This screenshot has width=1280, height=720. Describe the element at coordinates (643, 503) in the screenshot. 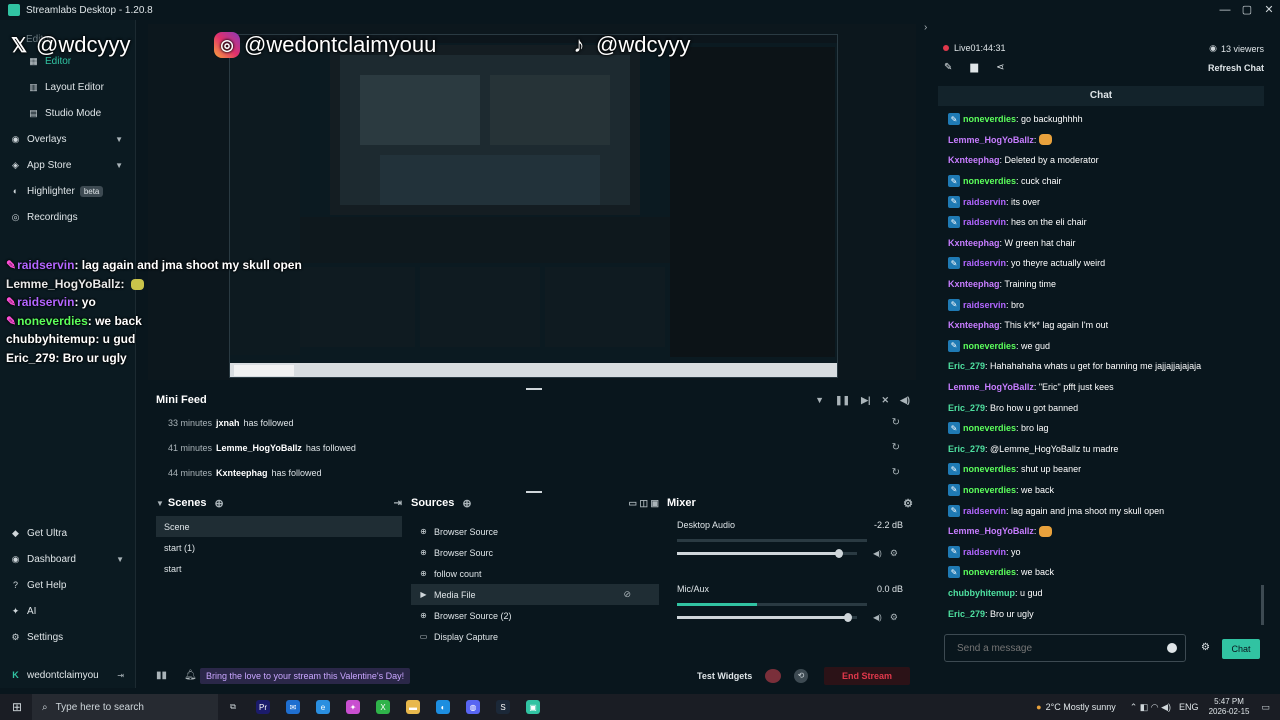

I see `source-tools-icon: ▭ ◫ ▣` at that location.